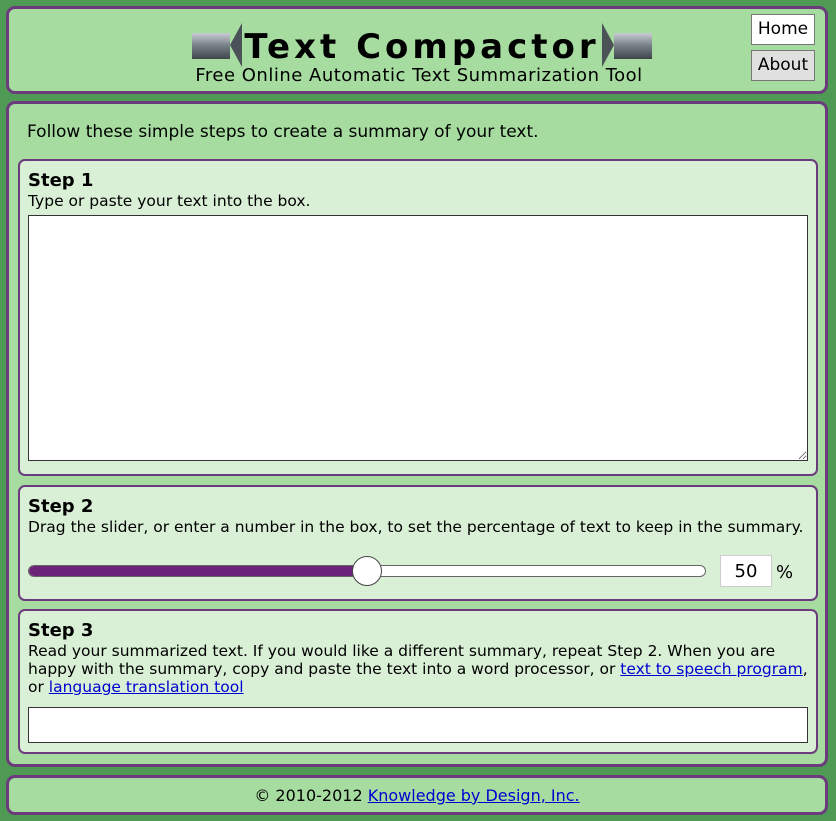  I want to click on footer-text: © 2010-2012 Knowledge by Design, Inc., so click(417, 795).